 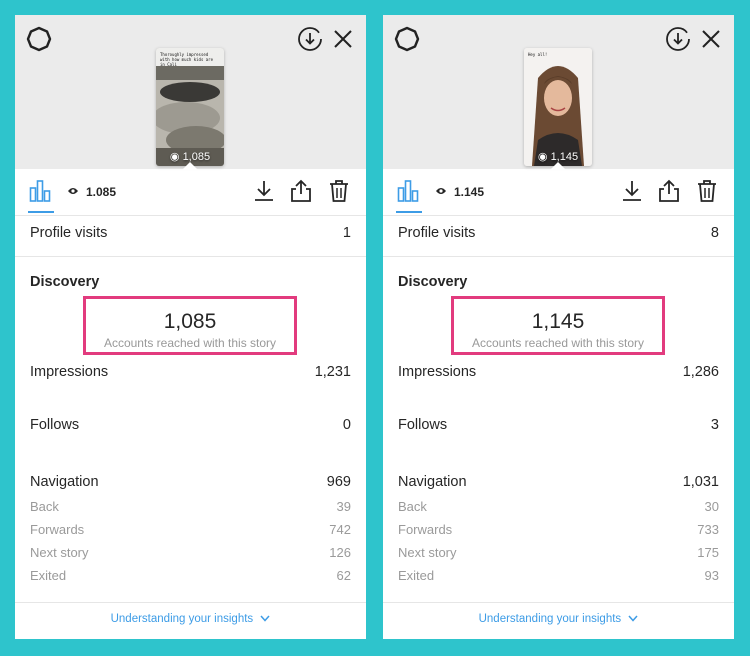 I want to click on accounts-reached-value: 1,085, so click(x=190, y=321).